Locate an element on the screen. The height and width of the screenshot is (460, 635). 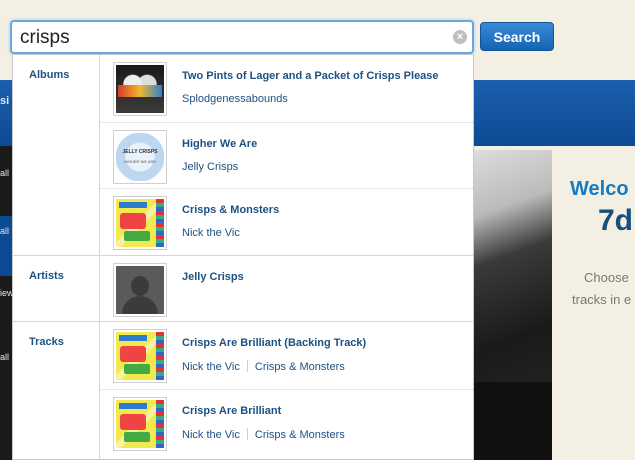
site-name-heading: 7d is located at coordinates (616, 220).